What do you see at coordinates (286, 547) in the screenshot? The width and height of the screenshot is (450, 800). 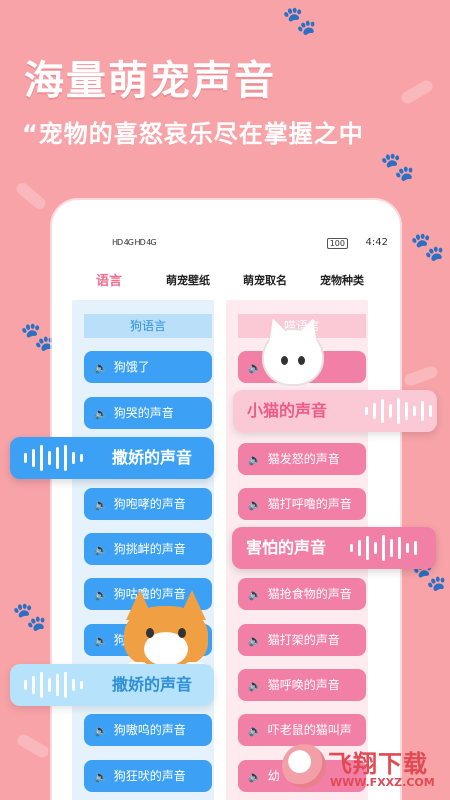 I see `bubble-label: 害怕的声音` at bounding box center [286, 547].